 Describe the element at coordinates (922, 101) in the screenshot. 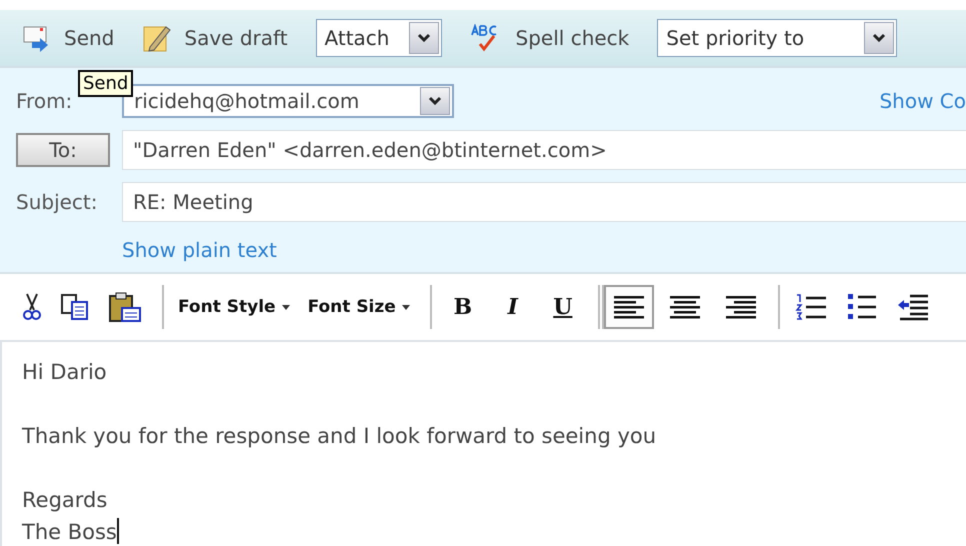

I see `show-contacts-link: Show Co` at that location.